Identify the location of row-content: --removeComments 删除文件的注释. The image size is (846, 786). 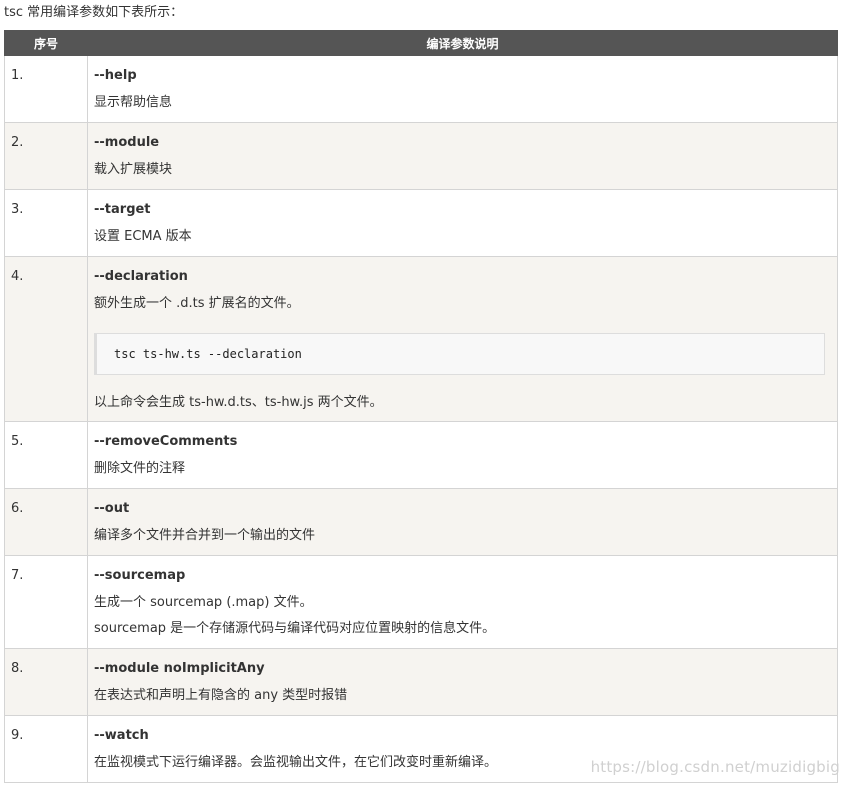
(462, 455).